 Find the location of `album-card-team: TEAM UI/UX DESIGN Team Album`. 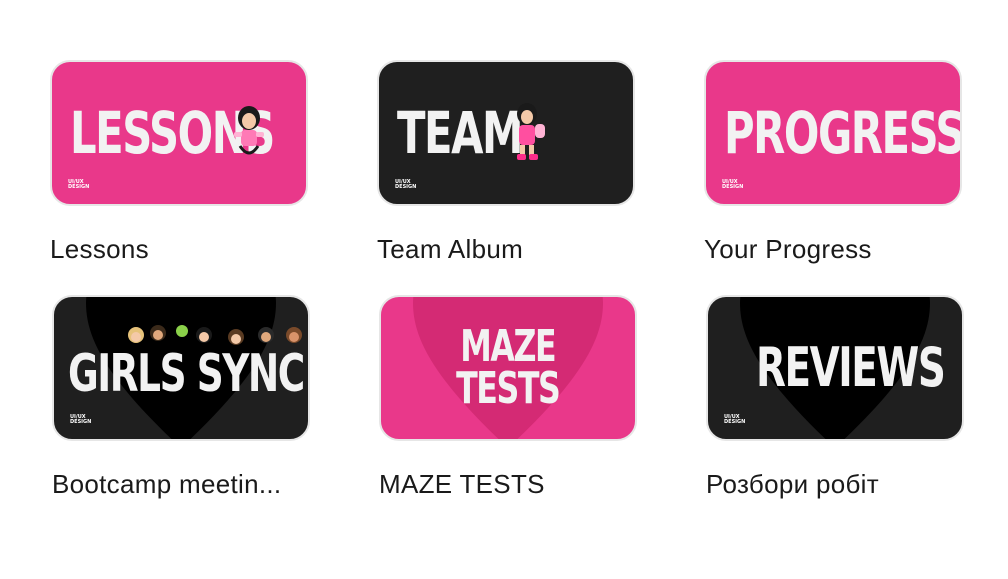

album-card-team: TEAM UI/UX DESIGN Team Album is located at coordinates (506, 162).